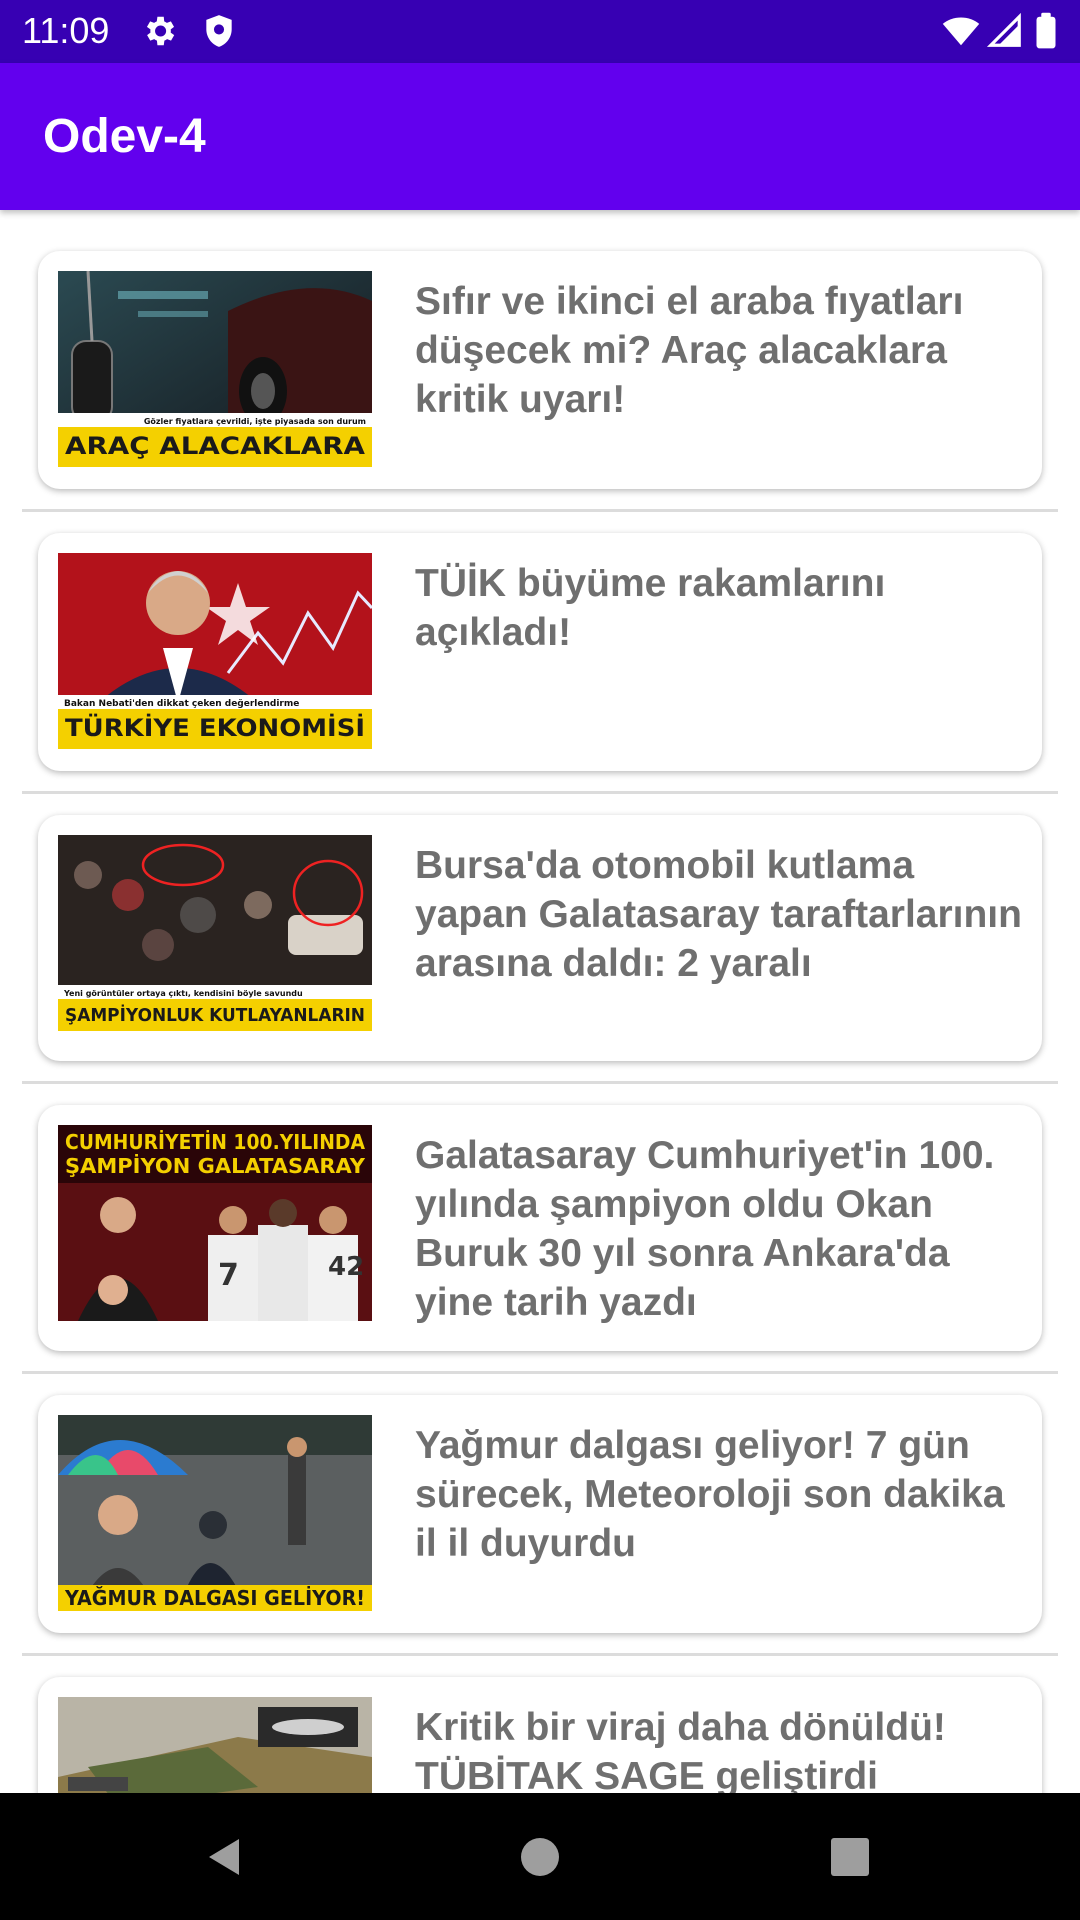  Describe the element at coordinates (66, 30) in the screenshot. I see `status-time: 11:09` at that location.